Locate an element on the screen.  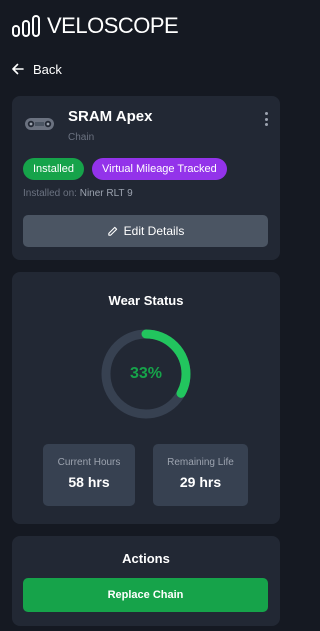
actions-card: Actions Replace Chain is located at coordinates (146, 581).